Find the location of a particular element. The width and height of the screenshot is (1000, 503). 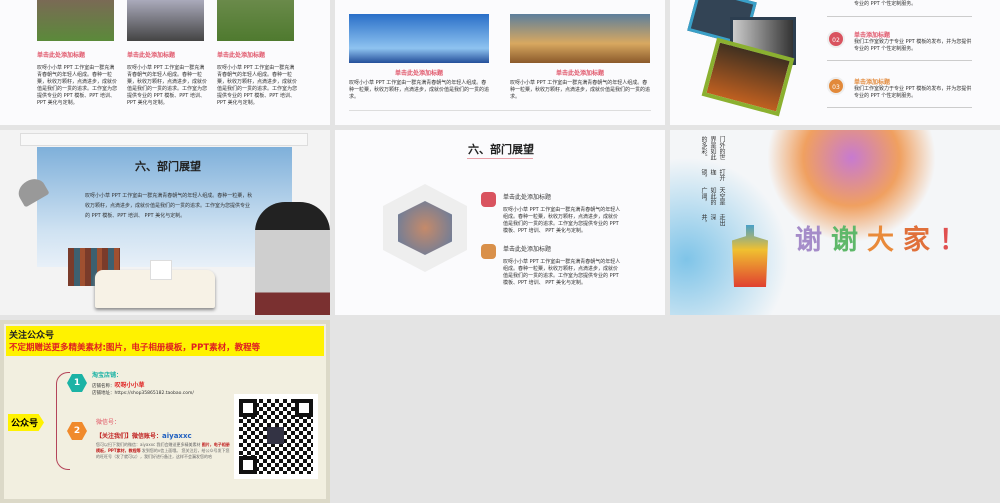

number-badge: 02 is located at coordinates (836, 39).